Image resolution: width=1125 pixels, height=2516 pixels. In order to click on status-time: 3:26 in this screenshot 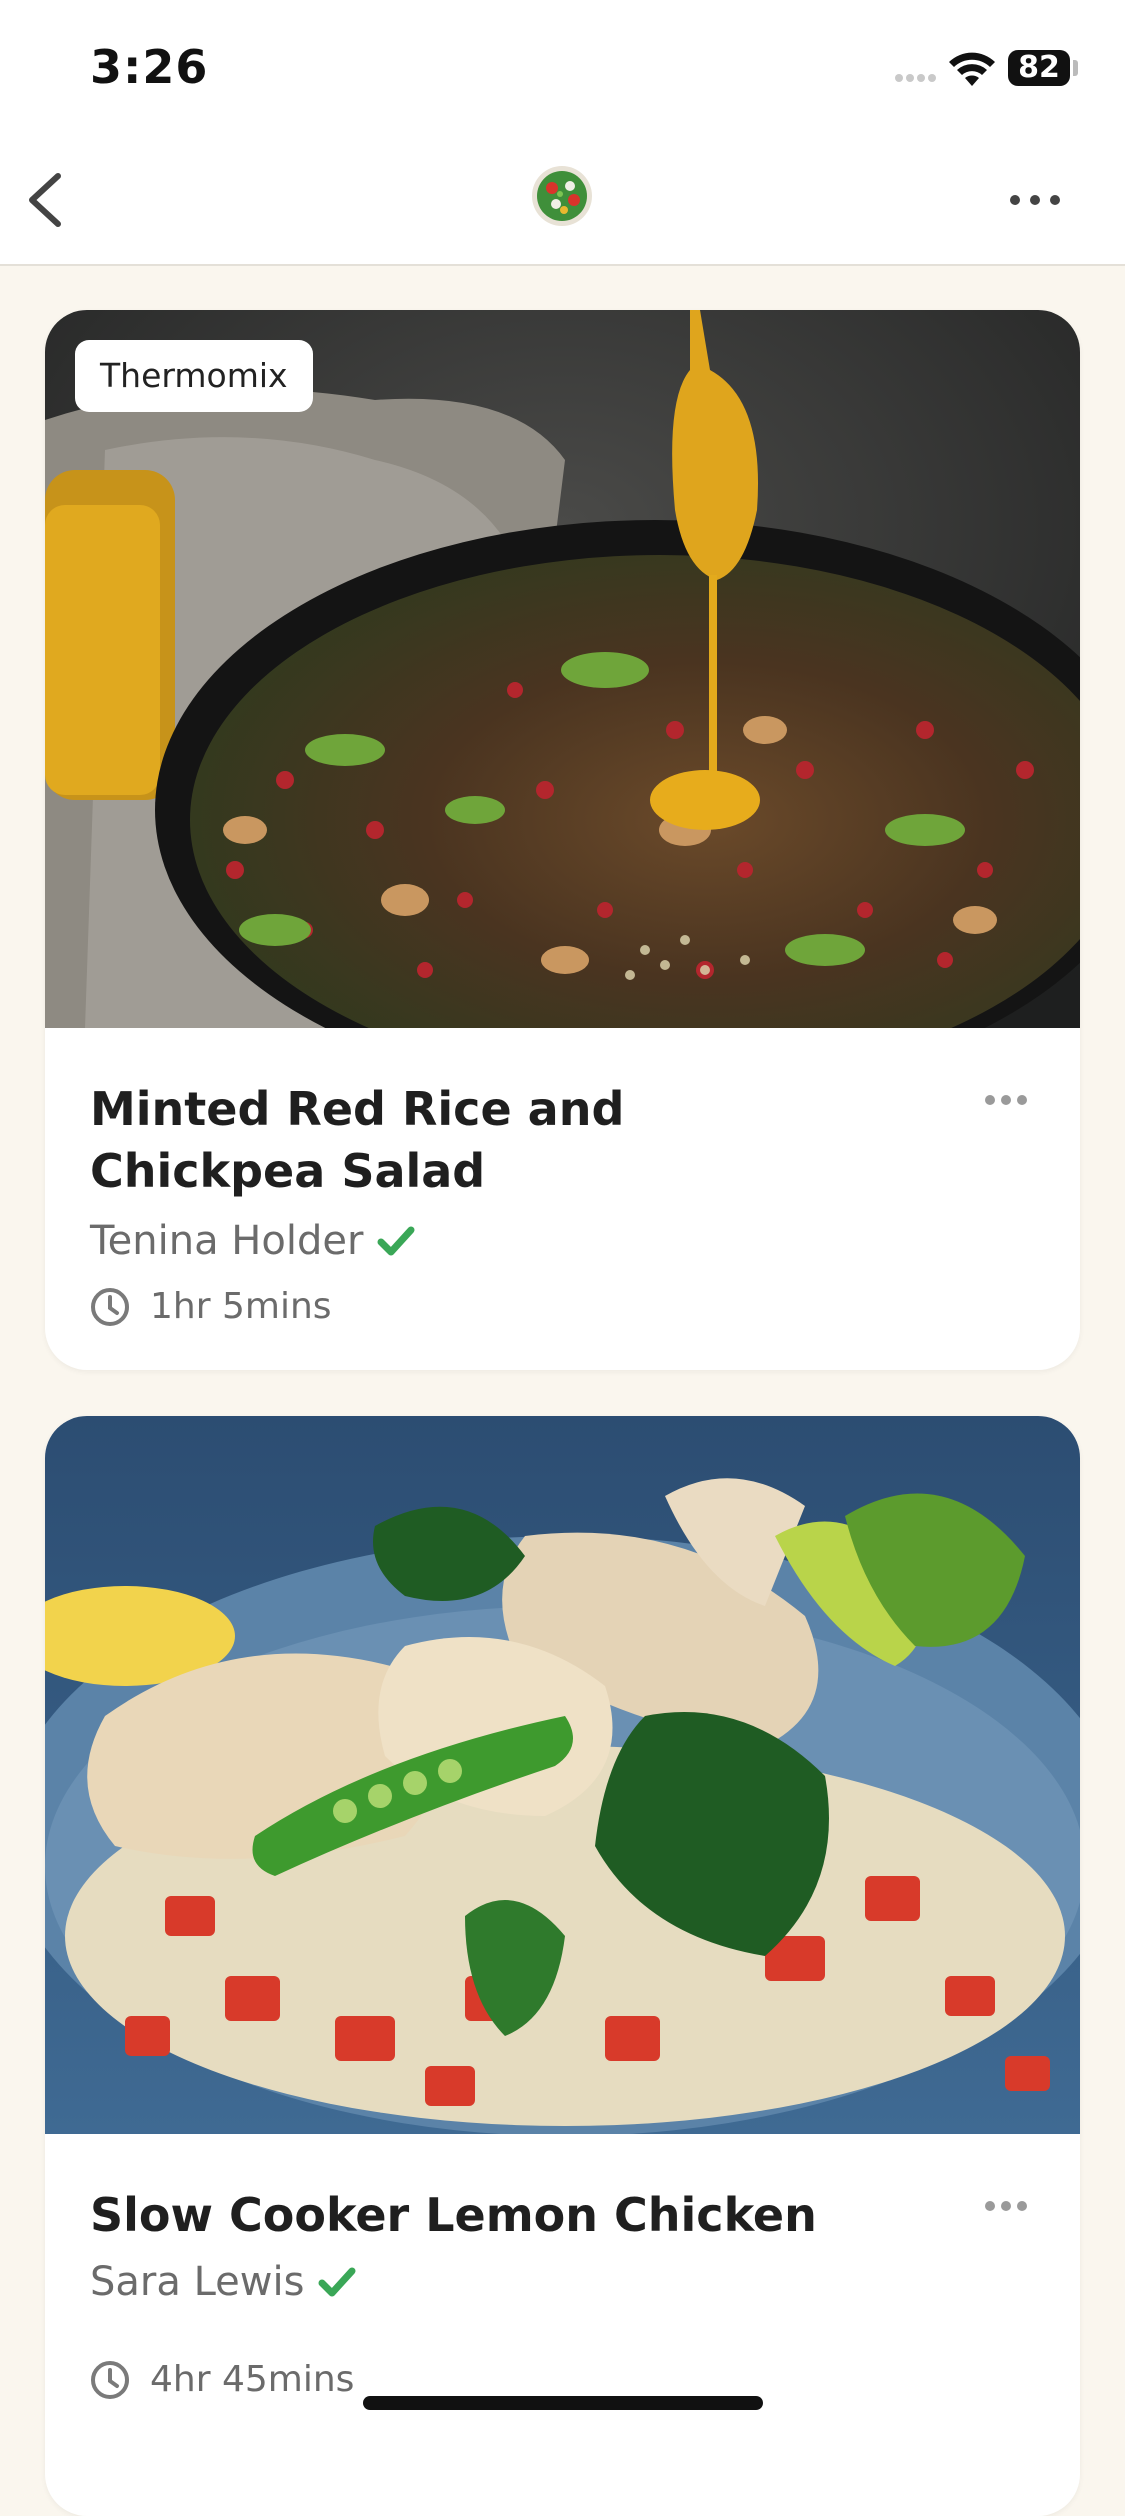, I will do `click(149, 67)`.